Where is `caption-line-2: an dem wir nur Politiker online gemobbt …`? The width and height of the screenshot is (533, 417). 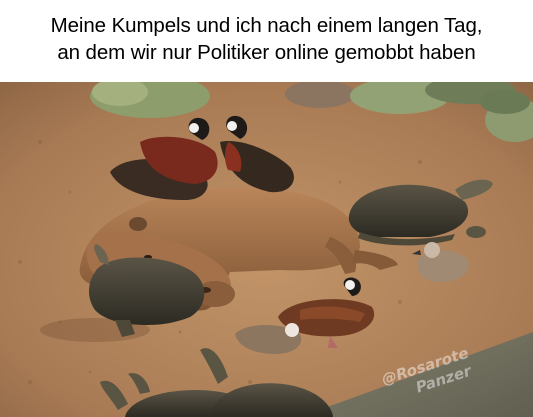
caption-line-2: an dem wir nur Politiker online gemobbt … is located at coordinates (266, 52).